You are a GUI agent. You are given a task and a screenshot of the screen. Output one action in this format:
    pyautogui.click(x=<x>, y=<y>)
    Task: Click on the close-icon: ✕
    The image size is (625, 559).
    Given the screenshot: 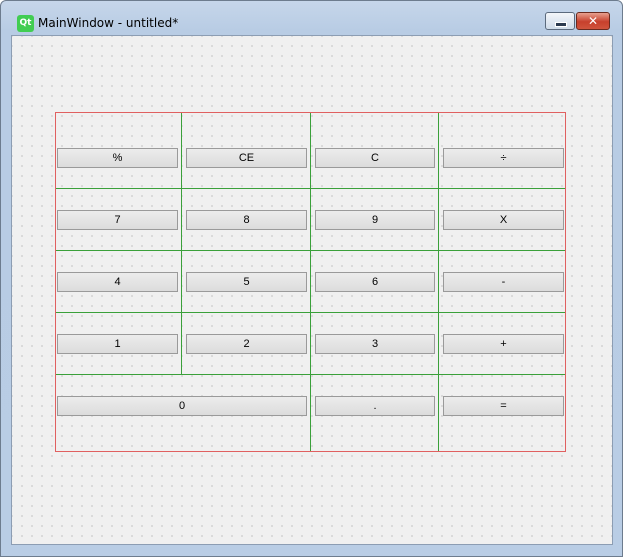 What is the action you would take?
    pyautogui.click(x=593, y=21)
    